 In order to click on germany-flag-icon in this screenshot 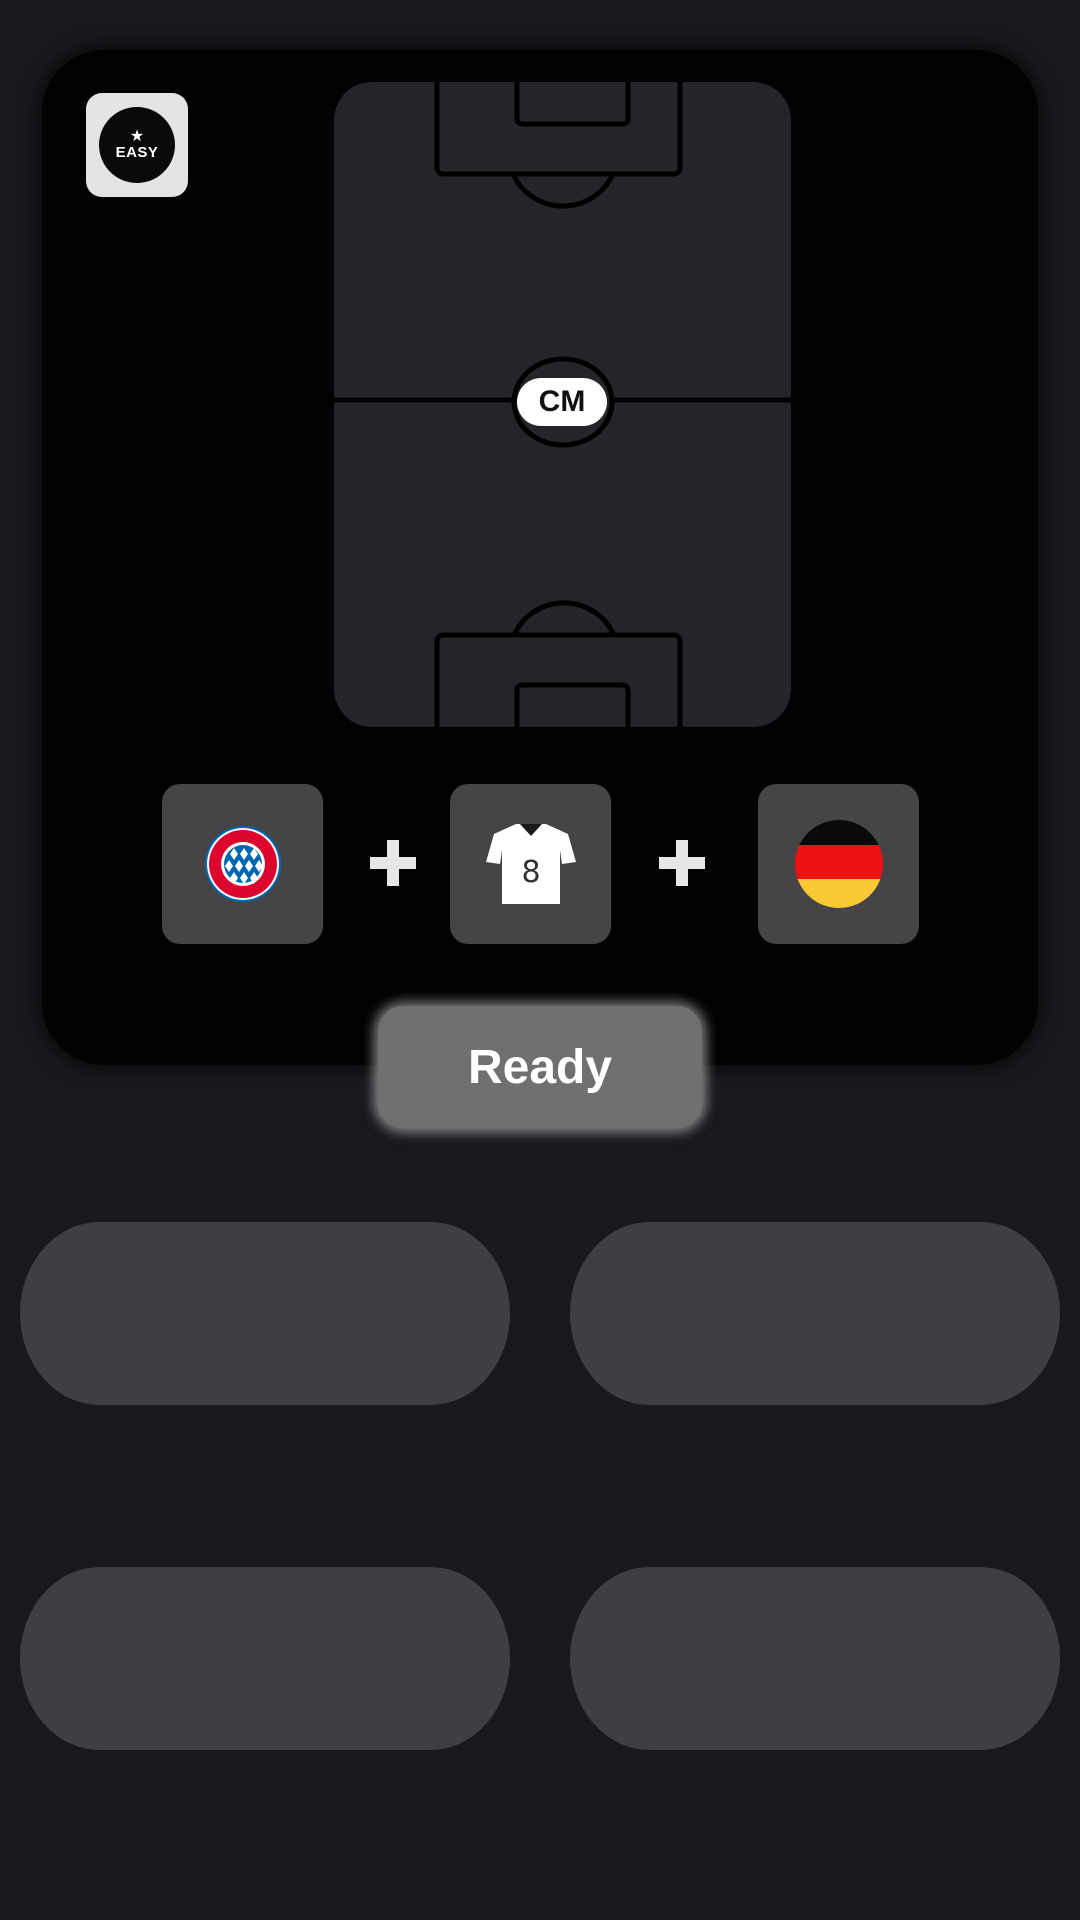, I will do `click(838, 864)`.